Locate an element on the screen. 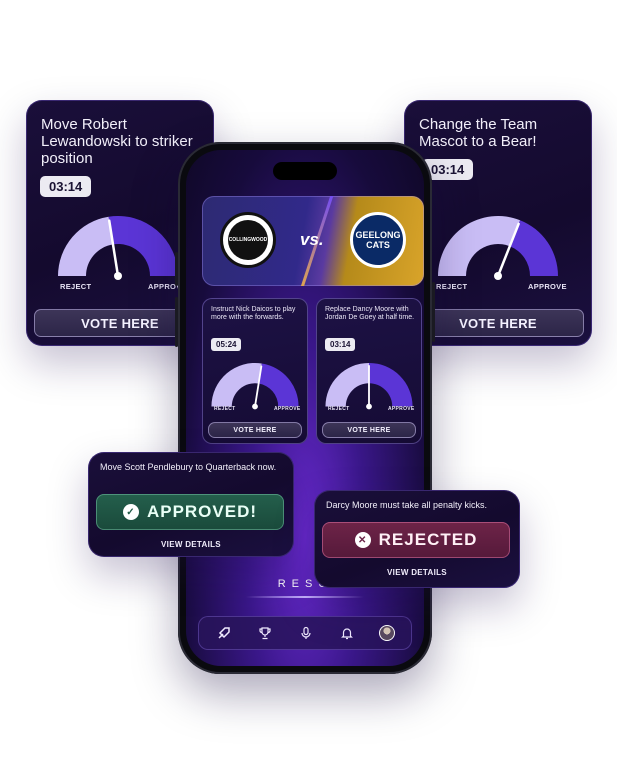  dynamic-island is located at coordinates (305, 171).